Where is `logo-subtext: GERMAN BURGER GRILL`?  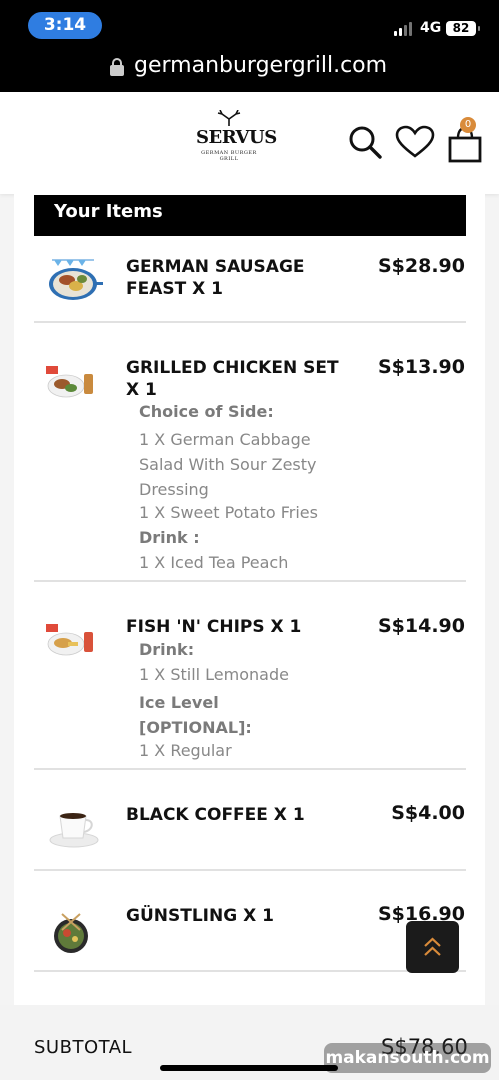
logo-subtext: GERMAN BURGER GRILL is located at coordinates (229, 156).